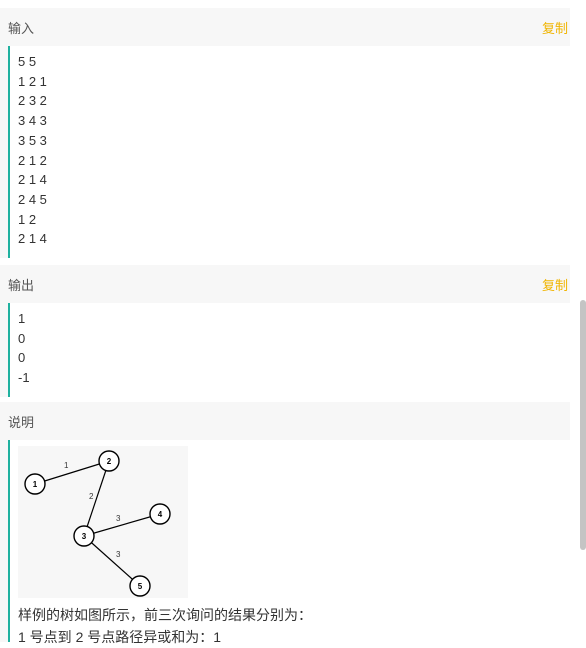 This screenshot has width=586, height=648. What do you see at coordinates (21, 422) in the screenshot?
I see `description-title: 说明` at bounding box center [21, 422].